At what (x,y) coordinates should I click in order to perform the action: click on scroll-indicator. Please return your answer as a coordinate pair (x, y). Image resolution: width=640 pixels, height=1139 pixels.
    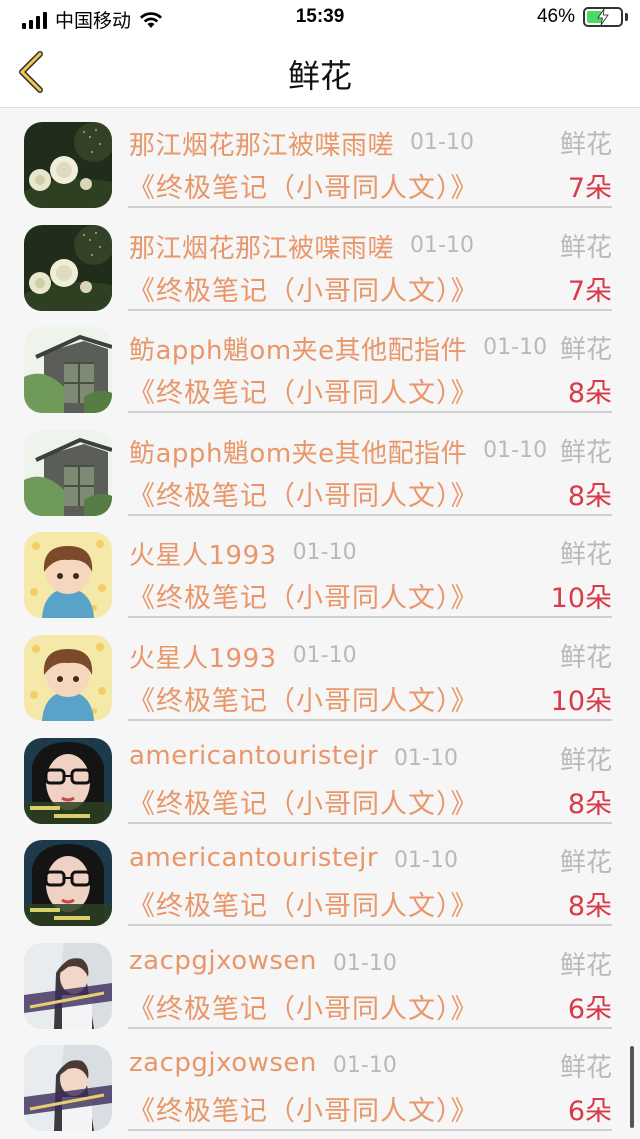
    Looking at the image, I should click on (632, 1087).